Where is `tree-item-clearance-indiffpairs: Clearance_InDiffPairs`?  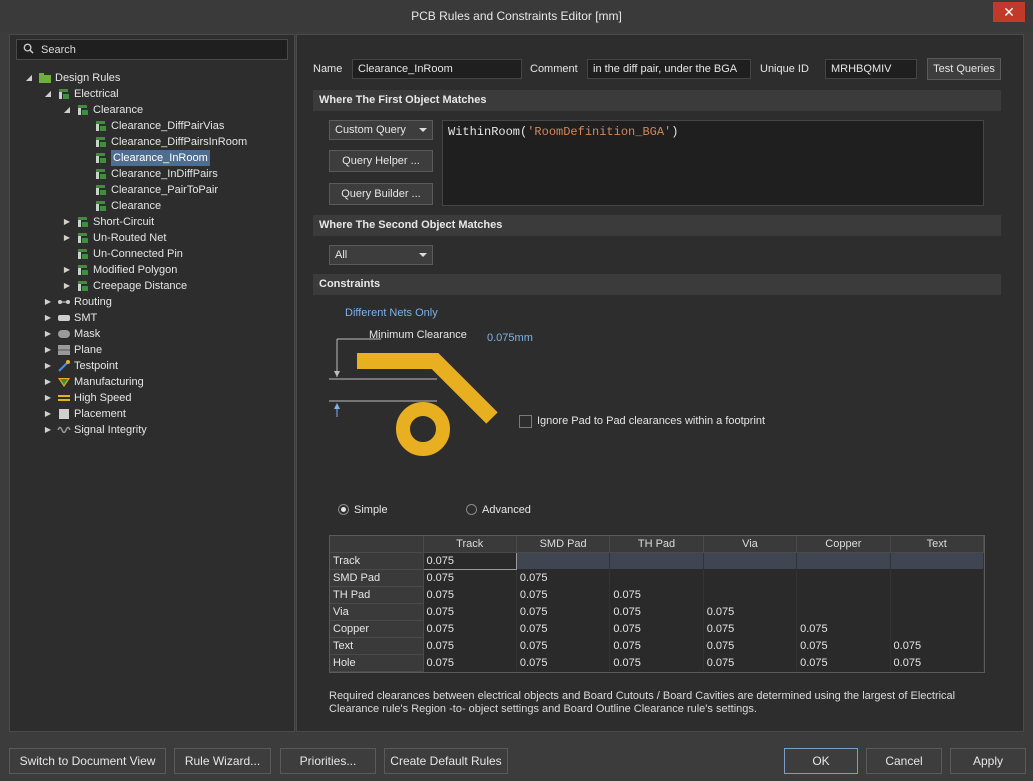
tree-item-clearance-indiffpairs: Clearance_InDiffPairs is located at coordinates (152, 174).